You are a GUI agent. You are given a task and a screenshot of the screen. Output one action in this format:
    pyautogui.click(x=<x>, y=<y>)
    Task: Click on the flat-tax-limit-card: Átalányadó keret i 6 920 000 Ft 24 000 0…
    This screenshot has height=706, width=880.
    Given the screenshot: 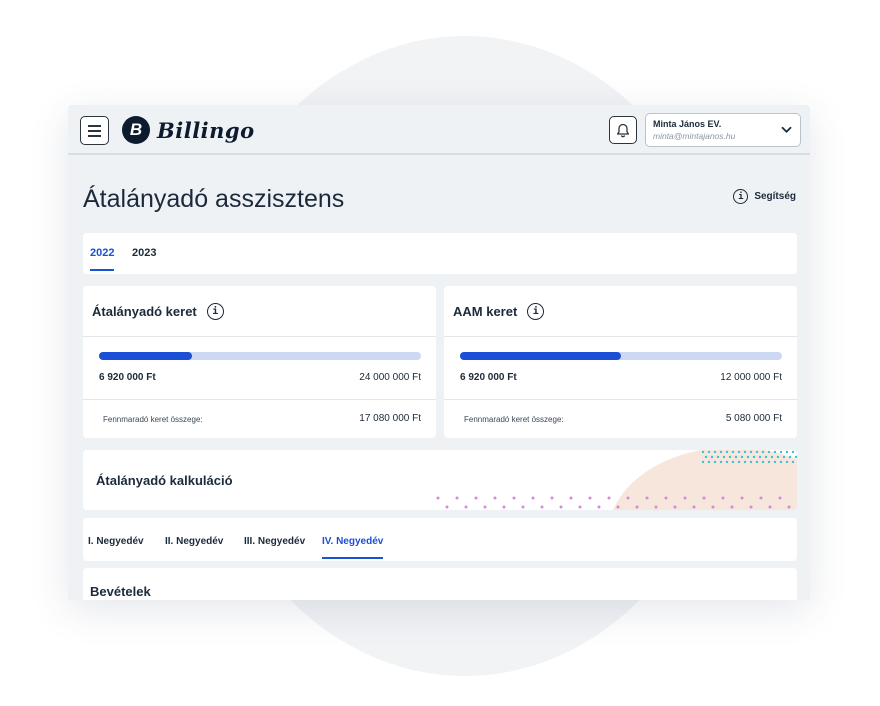 What is the action you would take?
    pyautogui.click(x=259, y=362)
    